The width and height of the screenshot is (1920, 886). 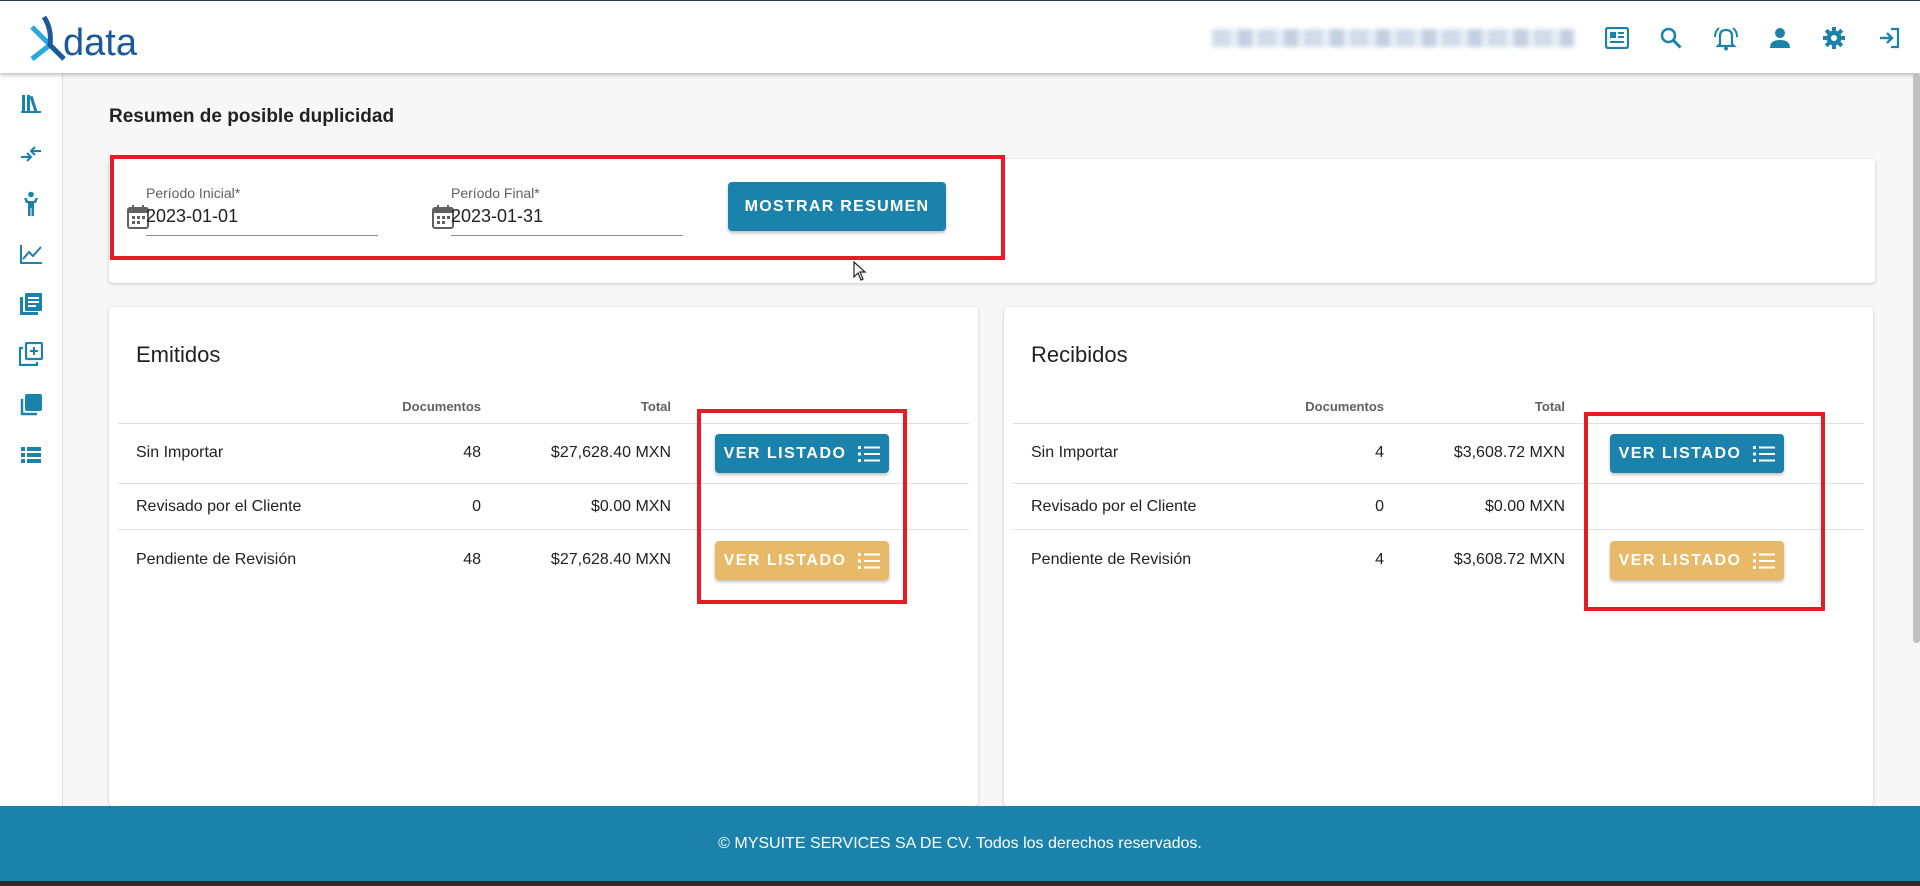 What do you see at coordinates (1671, 38) in the screenshot?
I see `search-icon` at bounding box center [1671, 38].